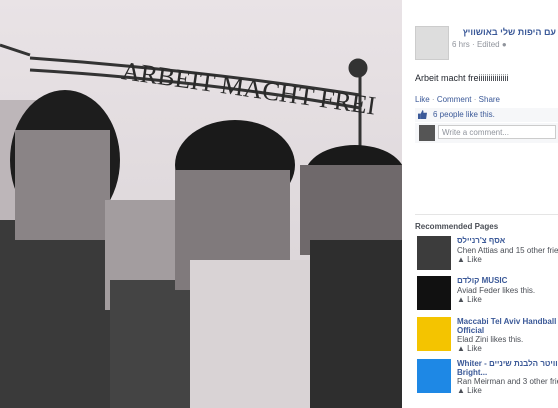  I want to click on rec-page-name: Maccabi Tel Aviv Handball, so click(506, 321).